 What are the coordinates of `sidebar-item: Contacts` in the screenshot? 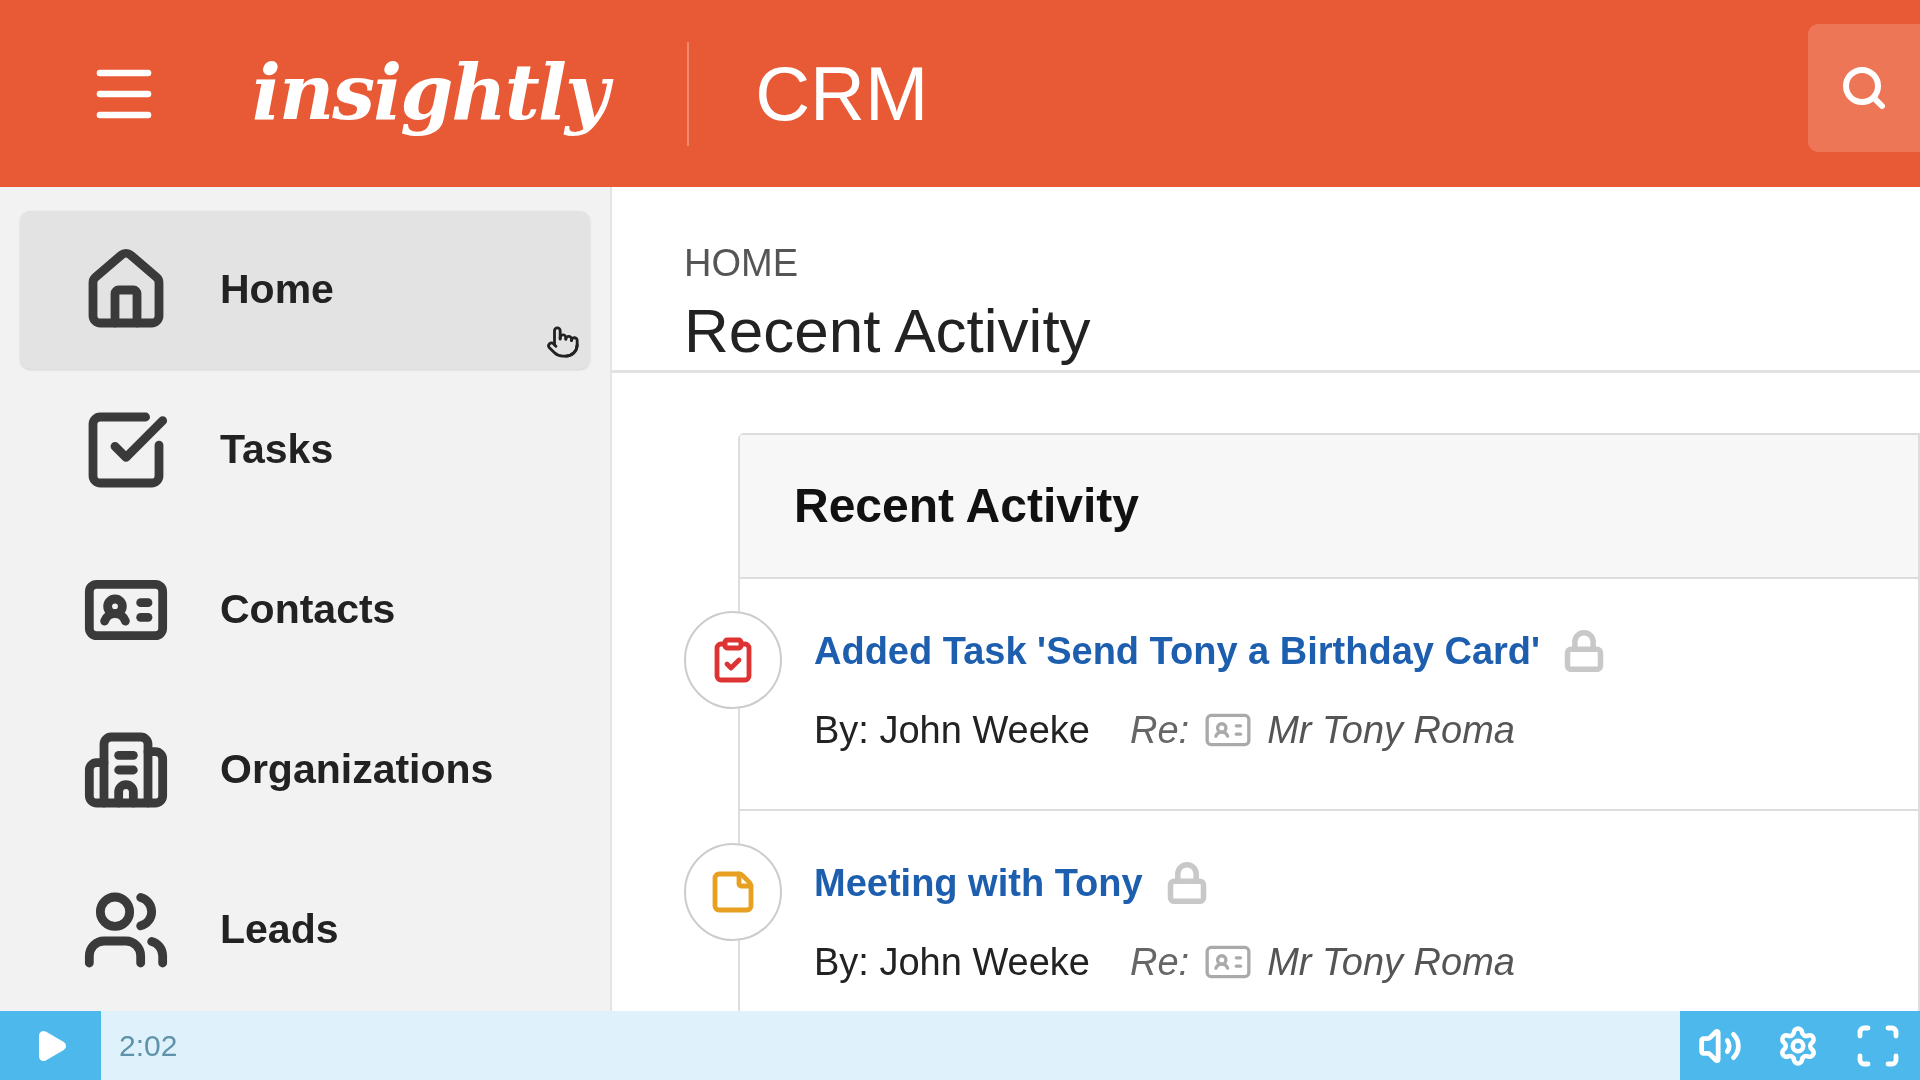 It's located at (305, 610).